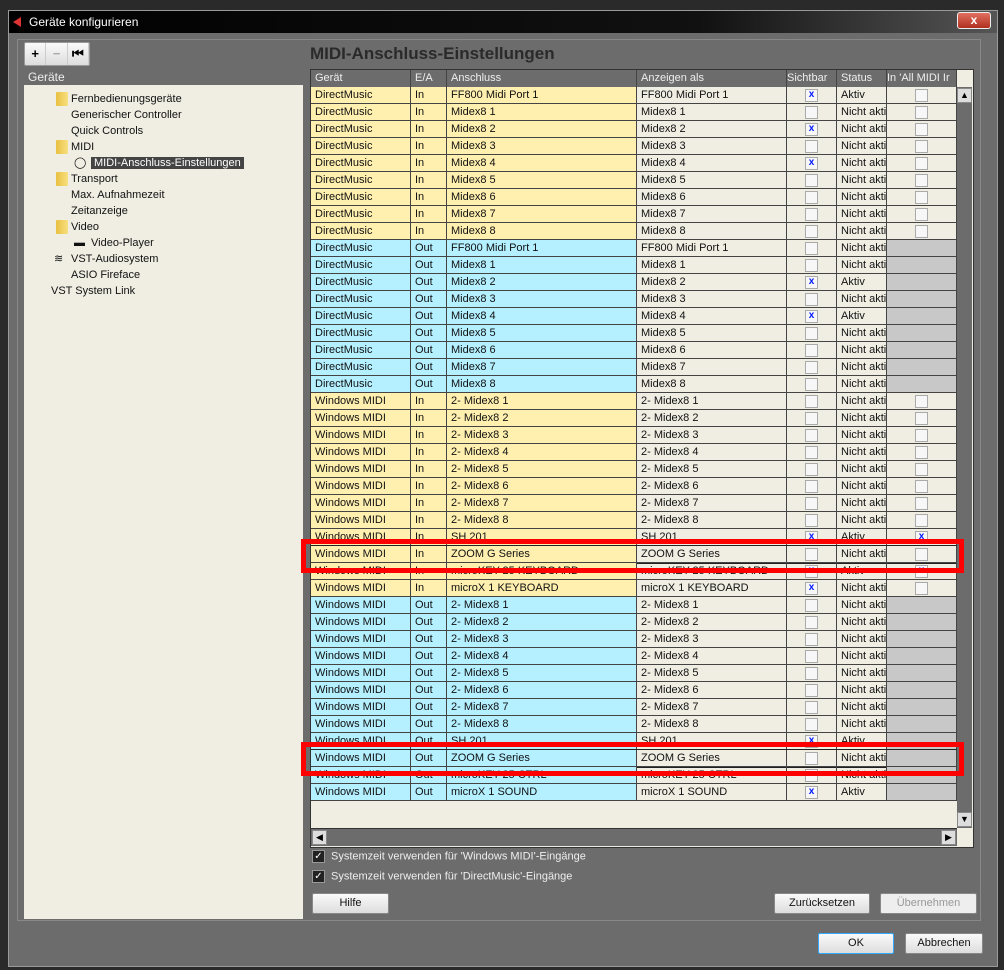  Describe the element at coordinates (712, 146) in the screenshot. I see `display-as-cell: Midex8 3` at that location.